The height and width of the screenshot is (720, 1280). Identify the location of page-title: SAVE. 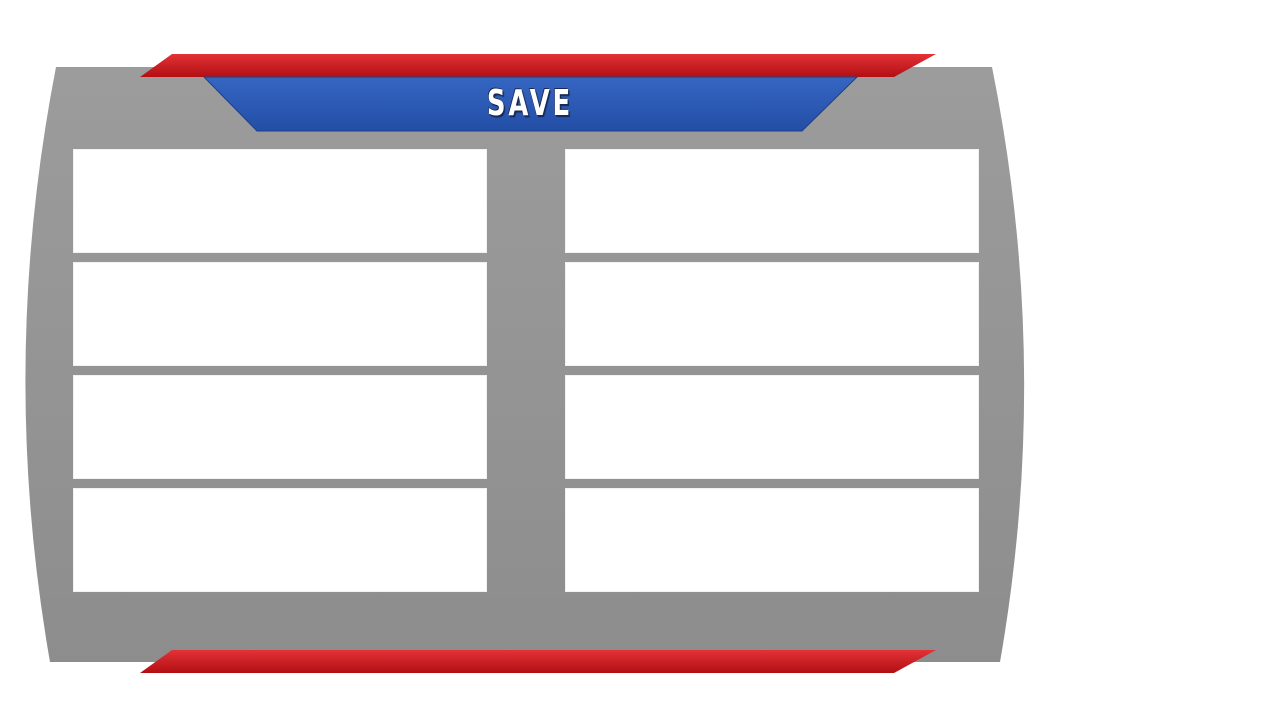
(530, 103).